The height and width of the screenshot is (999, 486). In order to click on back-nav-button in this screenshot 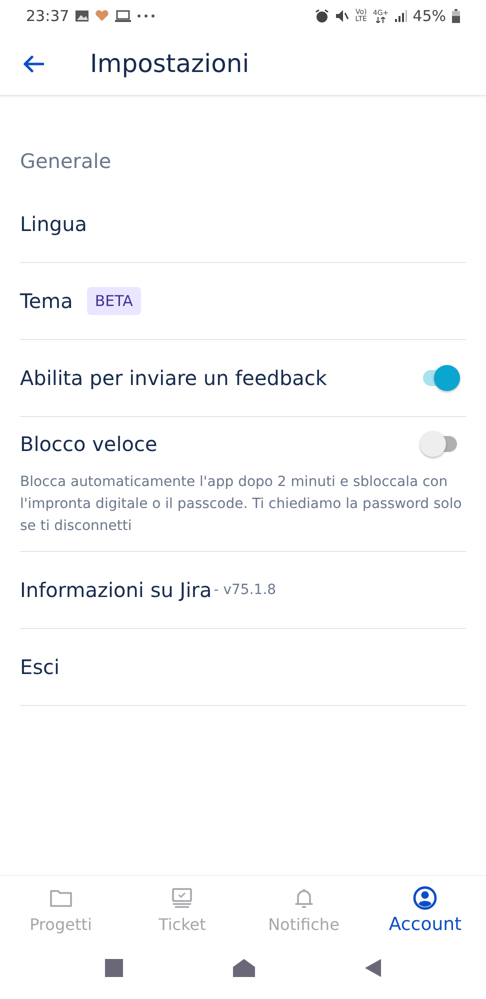, I will do `click(373, 968)`.